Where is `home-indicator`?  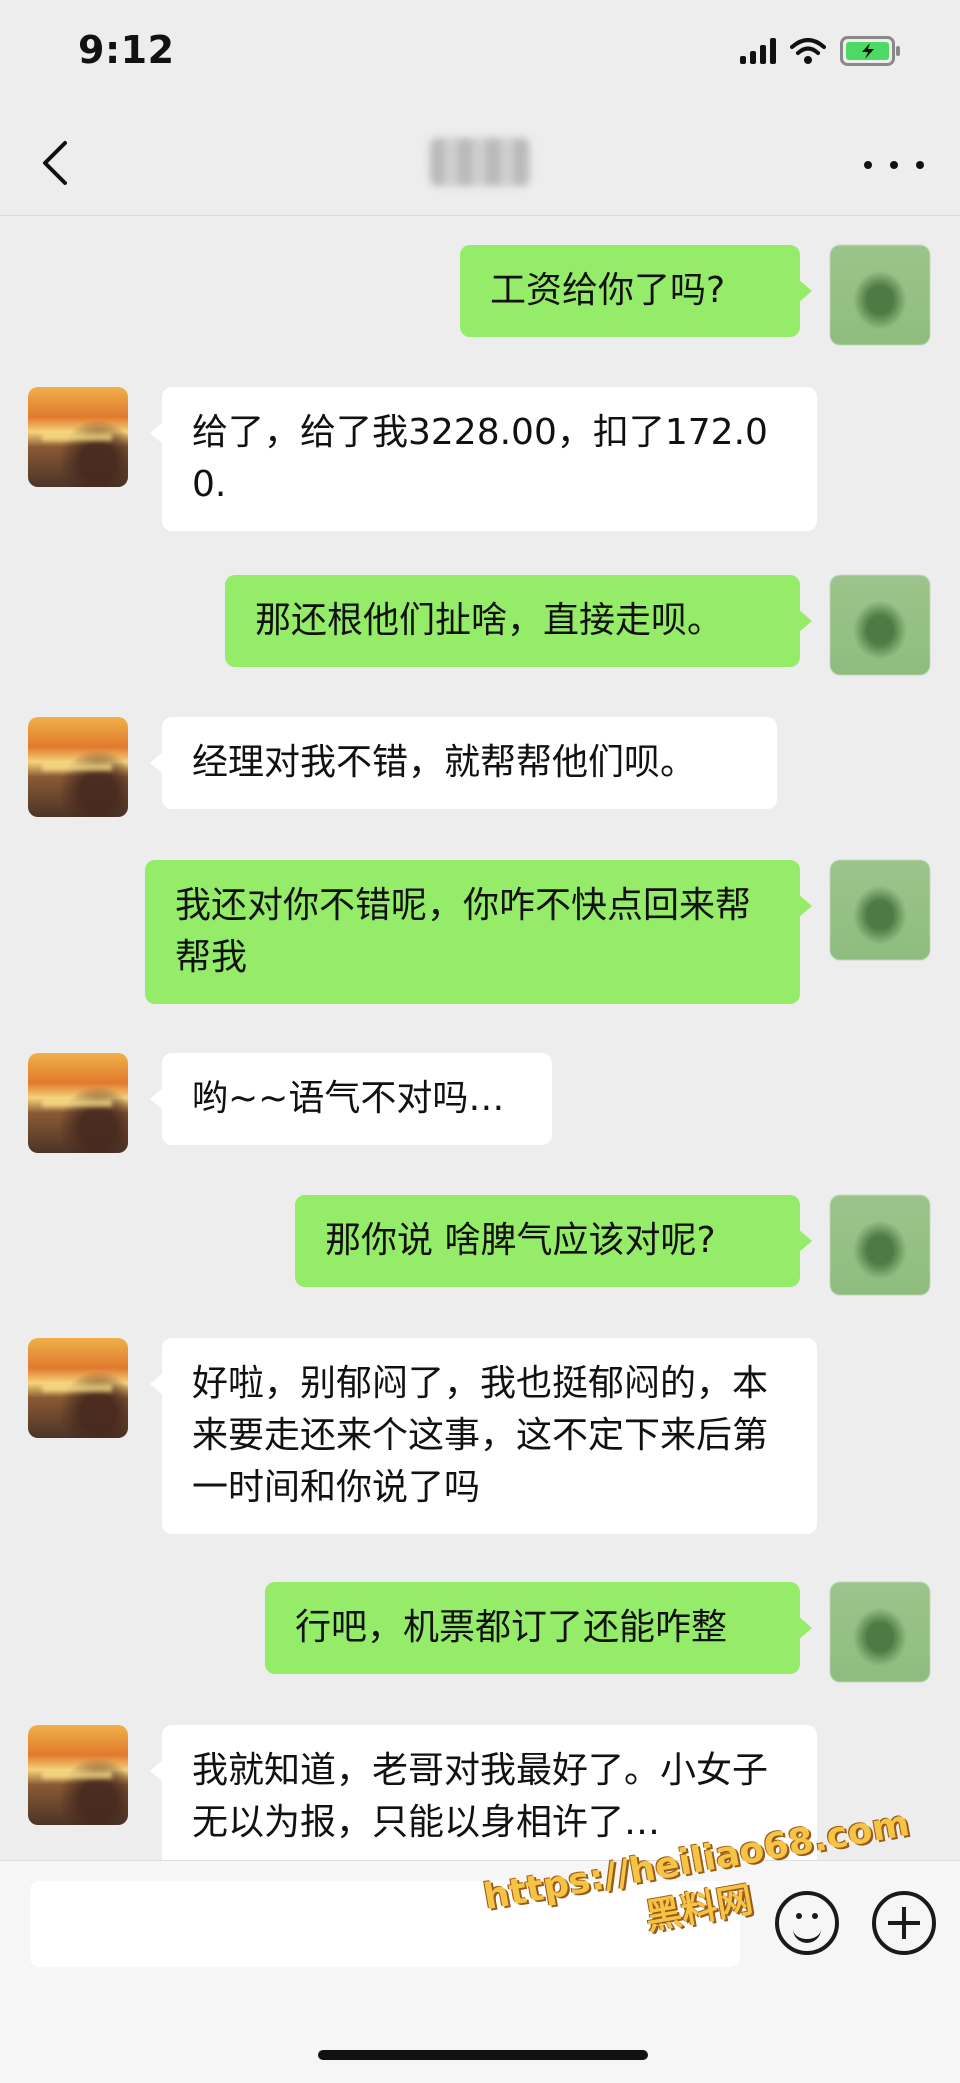 home-indicator is located at coordinates (483, 2055).